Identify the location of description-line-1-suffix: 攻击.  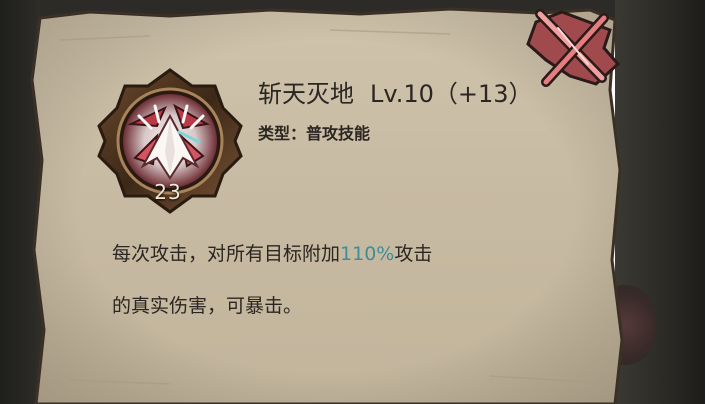
(413, 254).